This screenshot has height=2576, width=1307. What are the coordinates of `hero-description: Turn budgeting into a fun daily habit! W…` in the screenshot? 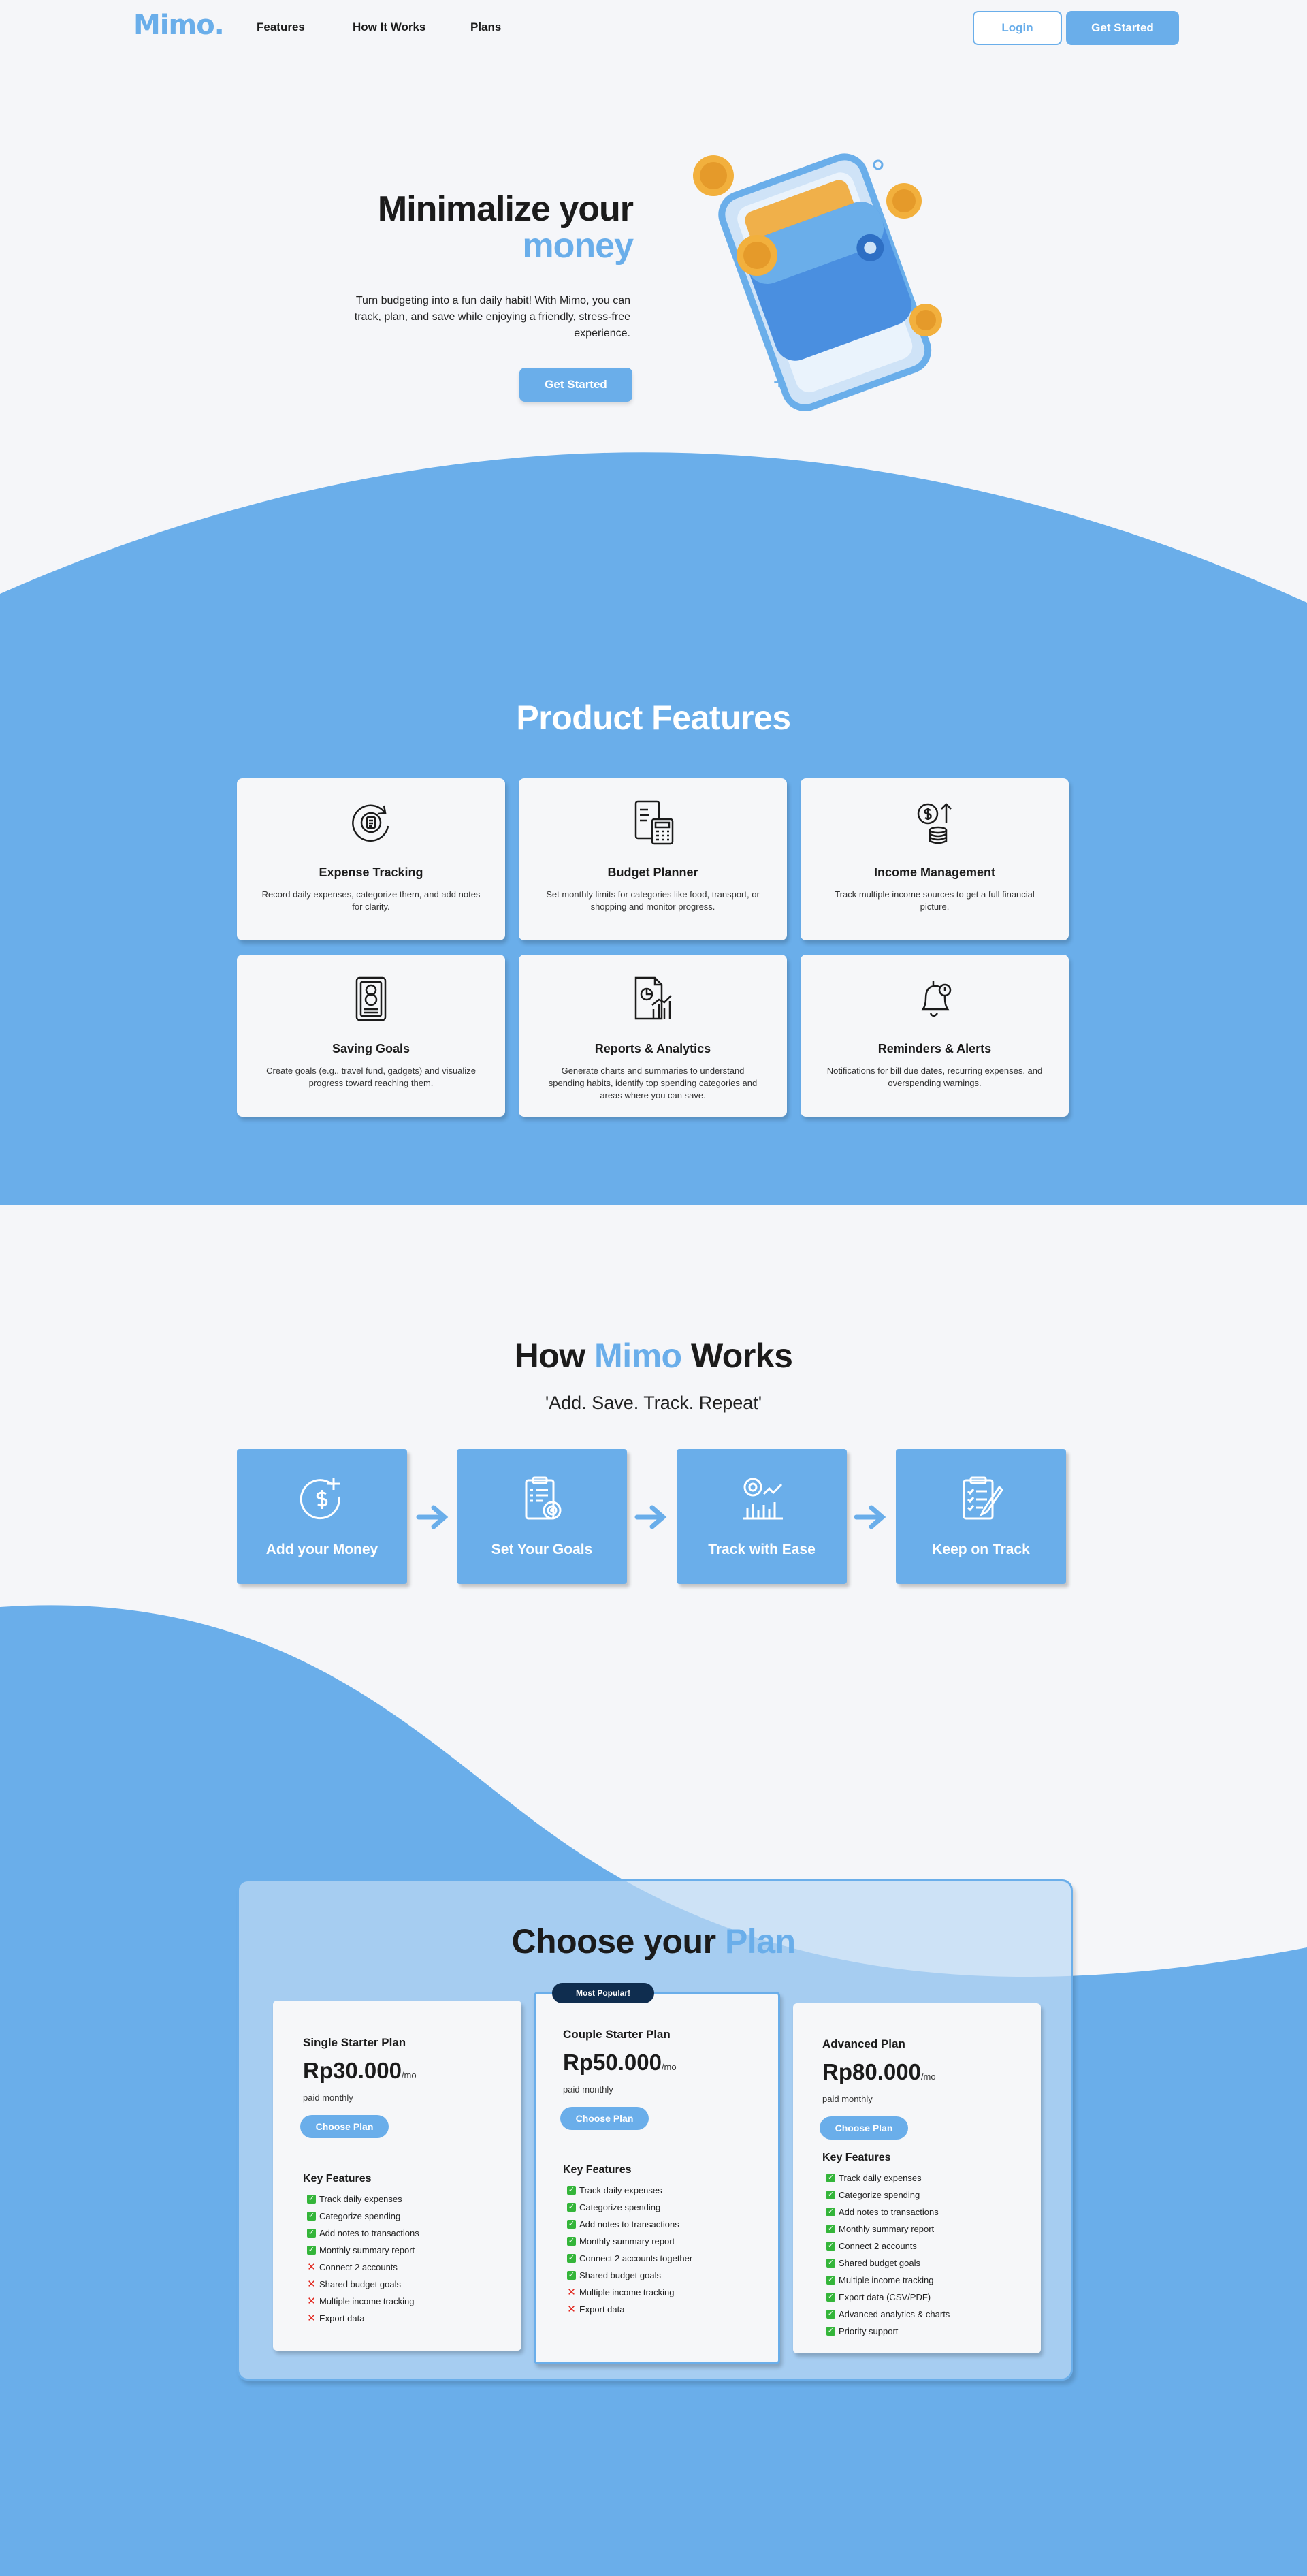 It's located at (492, 317).